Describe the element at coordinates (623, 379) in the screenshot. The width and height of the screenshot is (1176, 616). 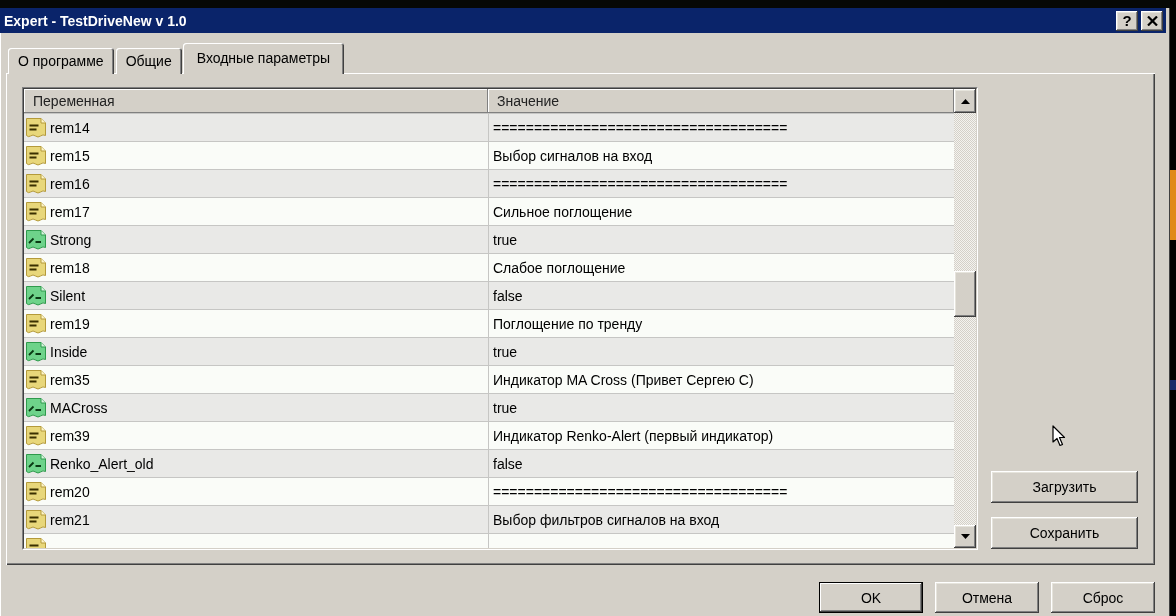
I see `parameter-value: Индикатор MA Cross (Привет Сергею С)` at that location.